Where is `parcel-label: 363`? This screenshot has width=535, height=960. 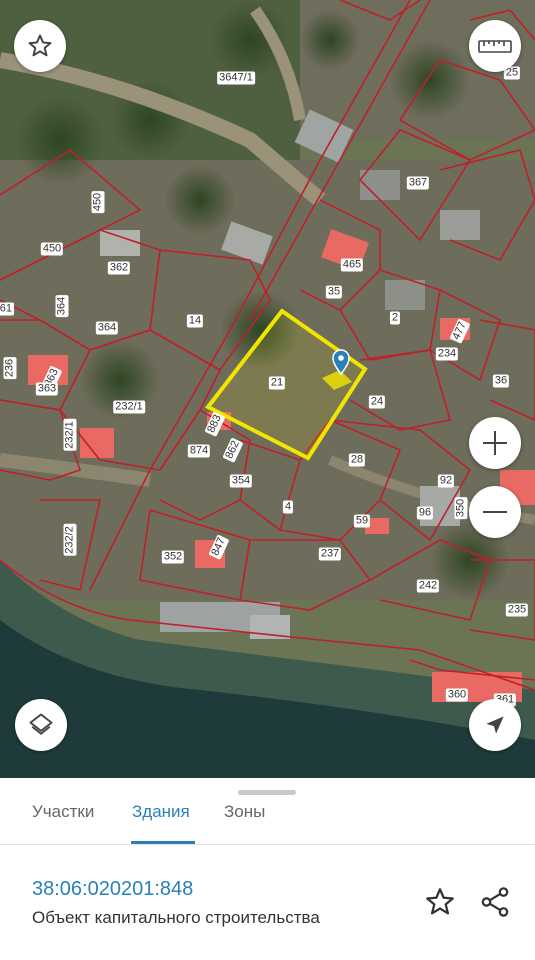 parcel-label: 363 is located at coordinates (47, 389).